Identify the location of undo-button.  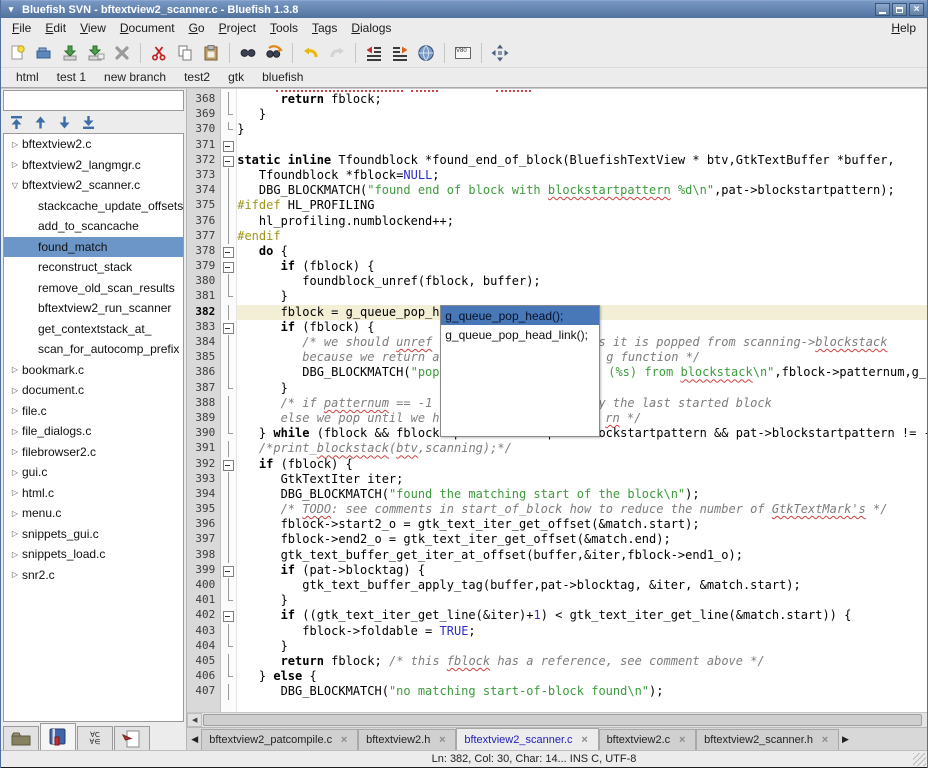
(311, 53).